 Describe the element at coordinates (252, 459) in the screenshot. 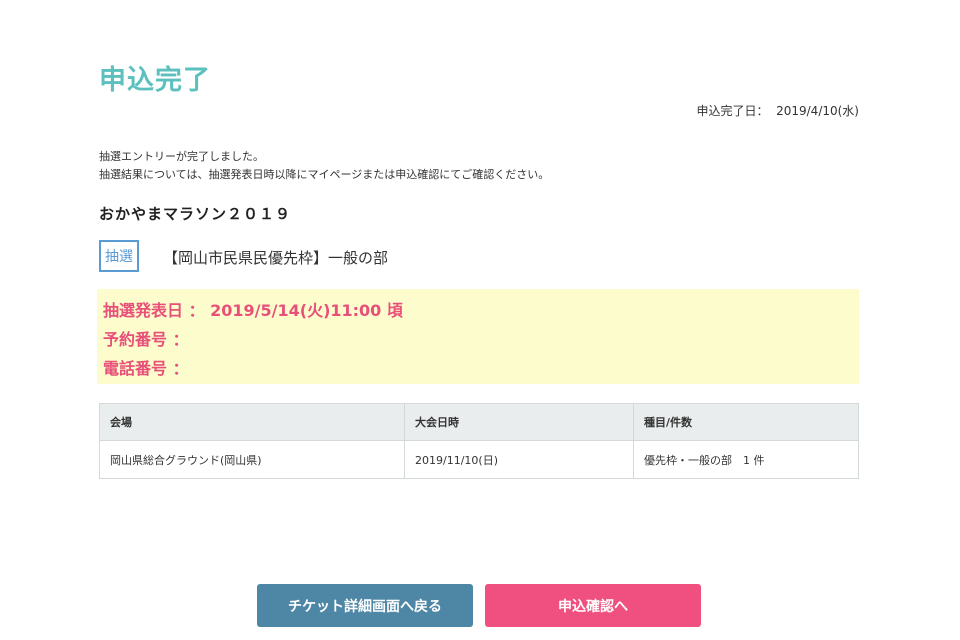

I see `cell-venue: 岡山県総合グラウンド(岡山県)` at that location.